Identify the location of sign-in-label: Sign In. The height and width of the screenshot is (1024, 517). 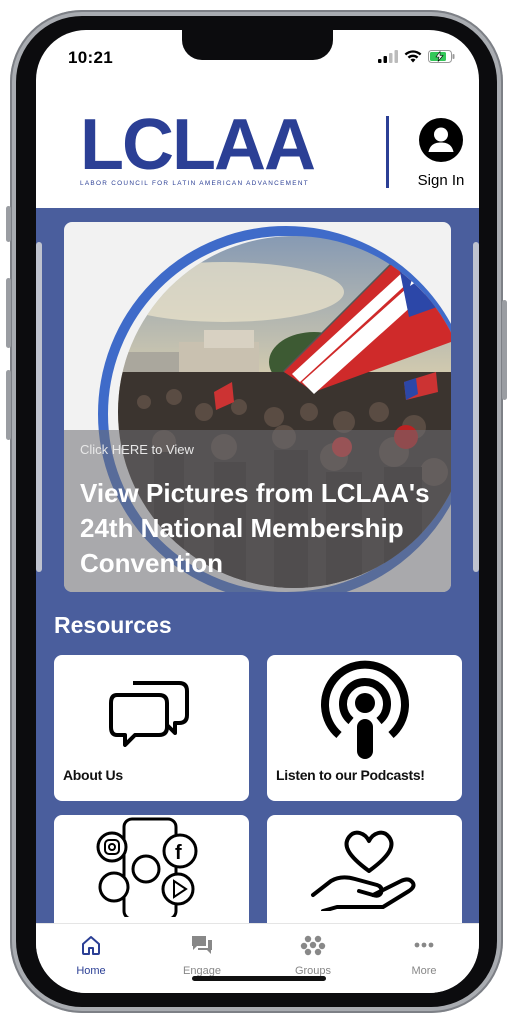
(441, 180).